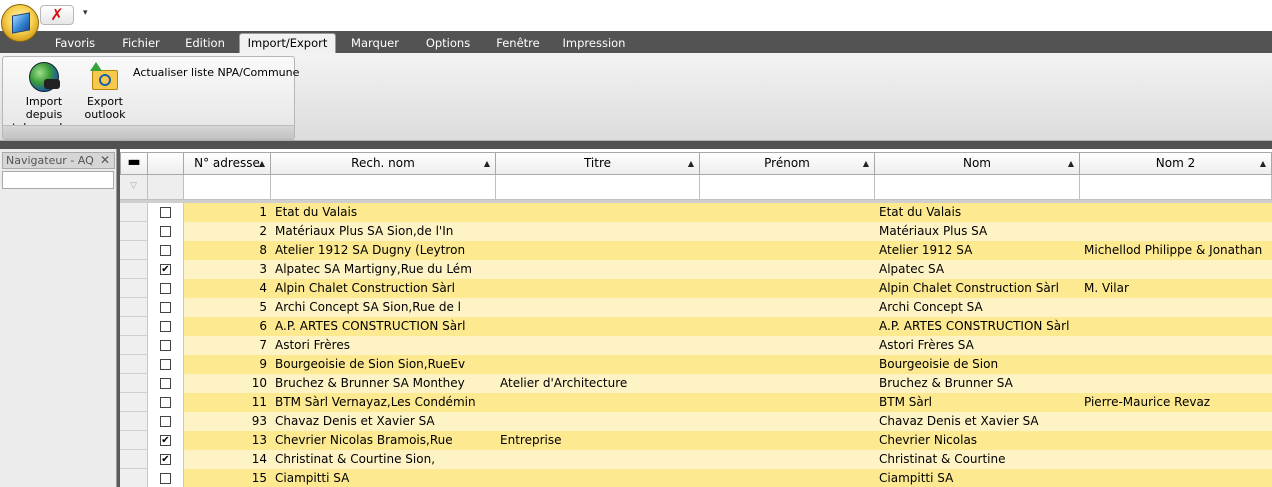 The width and height of the screenshot is (1272, 487). Describe the element at coordinates (227, 250) in the screenshot. I see `cell-num: 8` at that location.